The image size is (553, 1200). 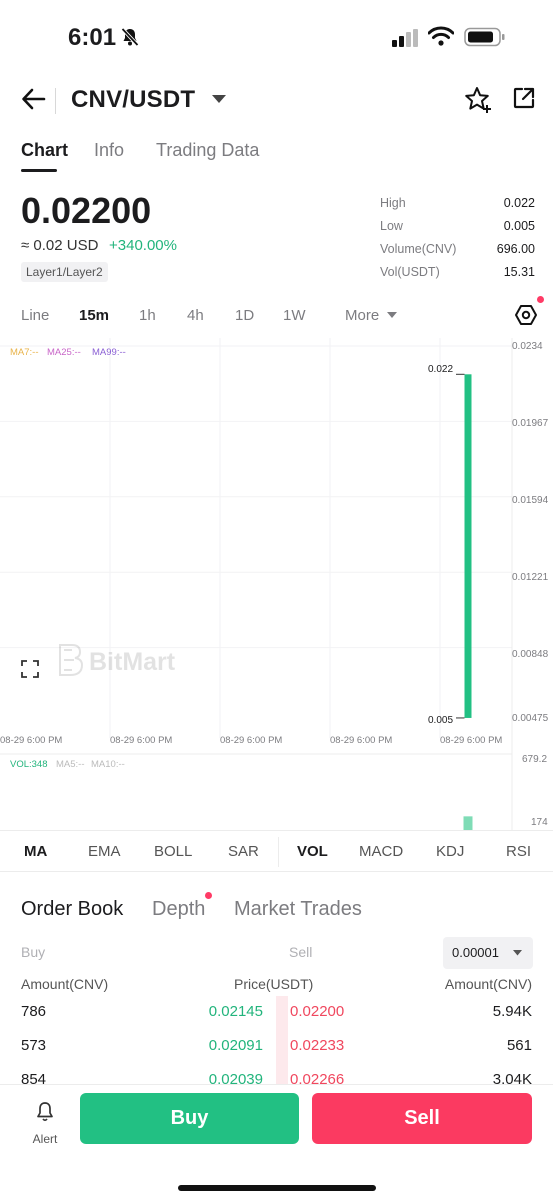 I want to click on price-change-percent: +340.00%, so click(x=143, y=245).